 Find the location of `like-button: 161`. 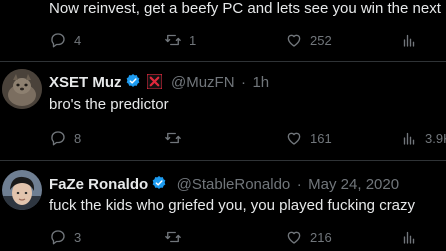

like-button: 161 is located at coordinates (308, 138).